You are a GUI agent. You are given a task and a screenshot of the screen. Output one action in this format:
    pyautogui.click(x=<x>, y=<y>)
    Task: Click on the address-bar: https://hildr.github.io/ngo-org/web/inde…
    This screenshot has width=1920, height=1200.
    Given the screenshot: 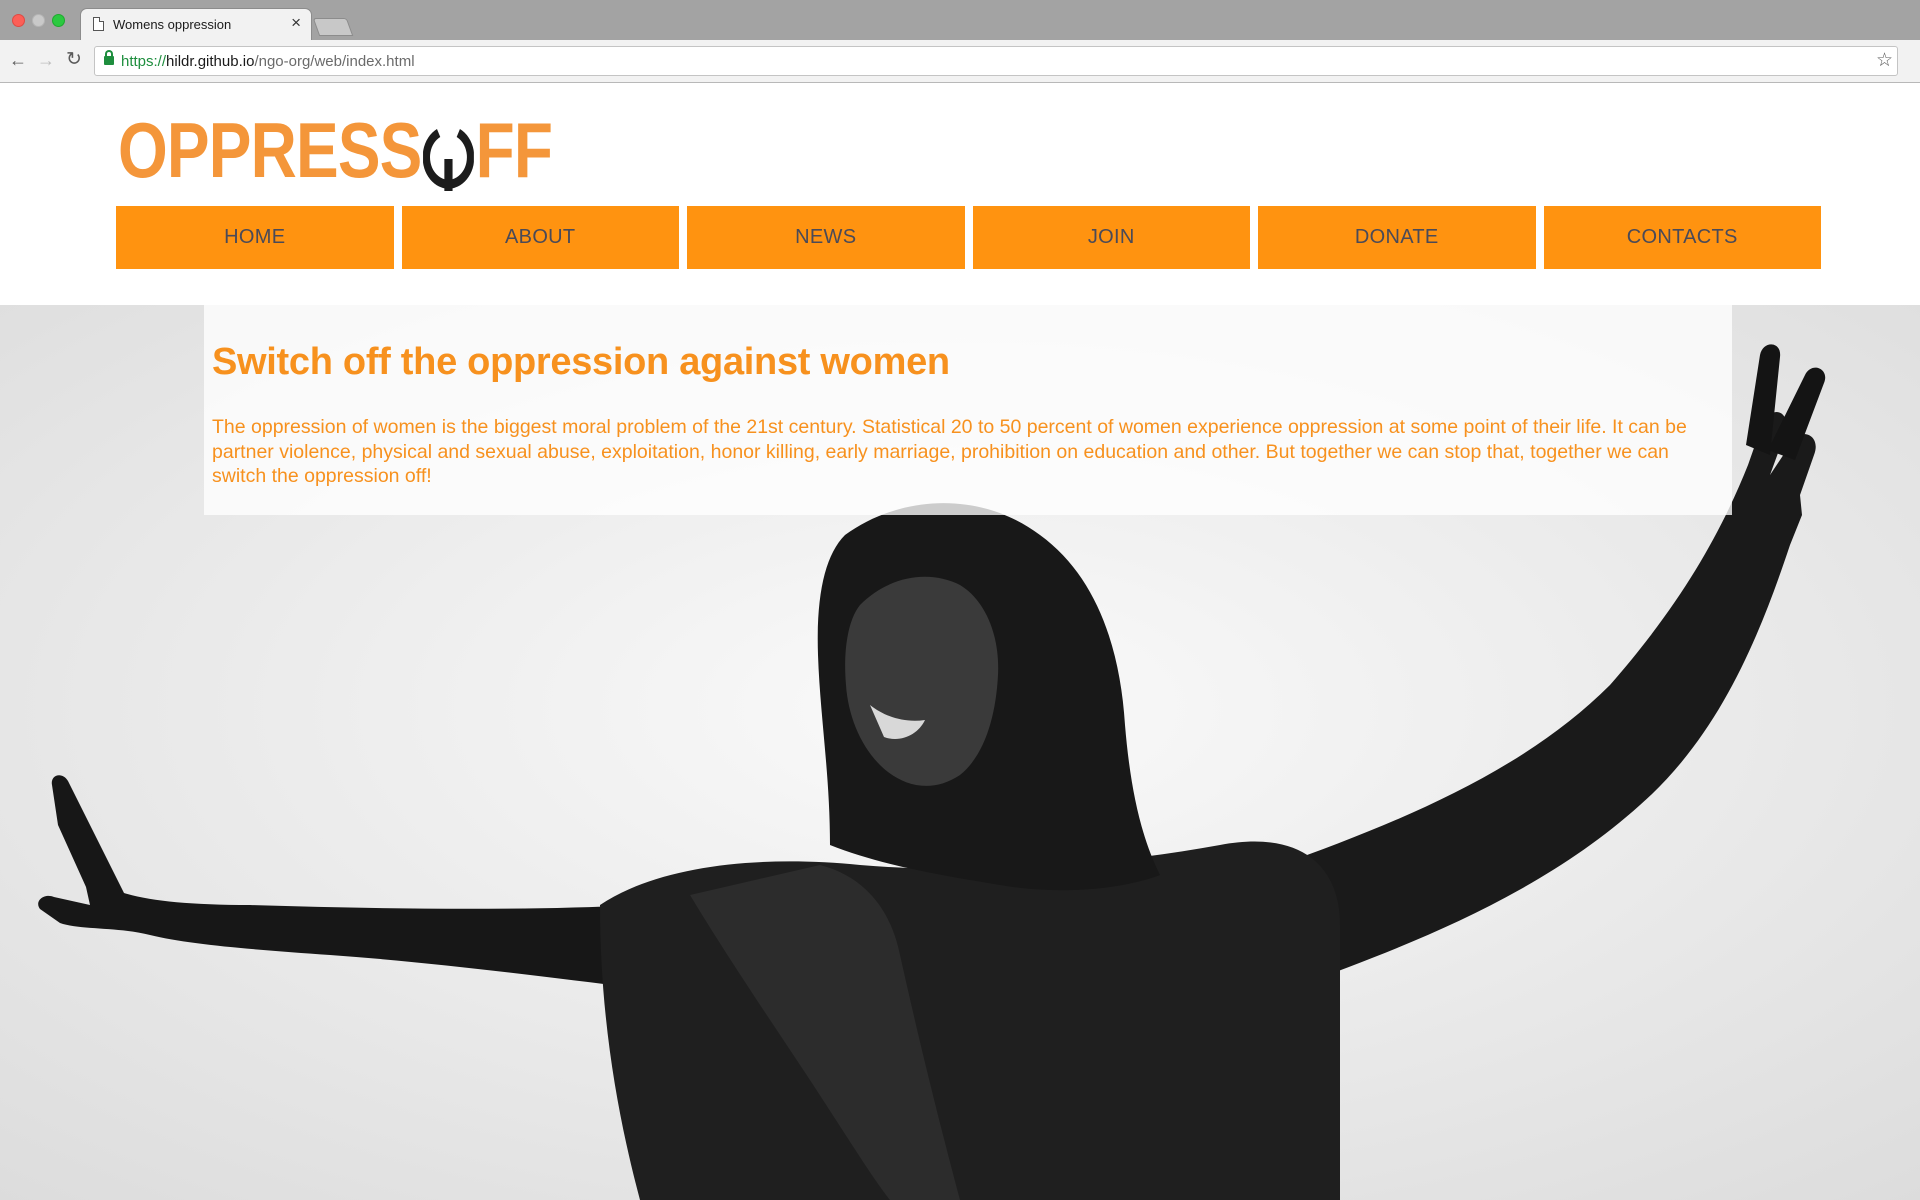 What is the action you would take?
    pyautogui.click(x=996, y=61)
    